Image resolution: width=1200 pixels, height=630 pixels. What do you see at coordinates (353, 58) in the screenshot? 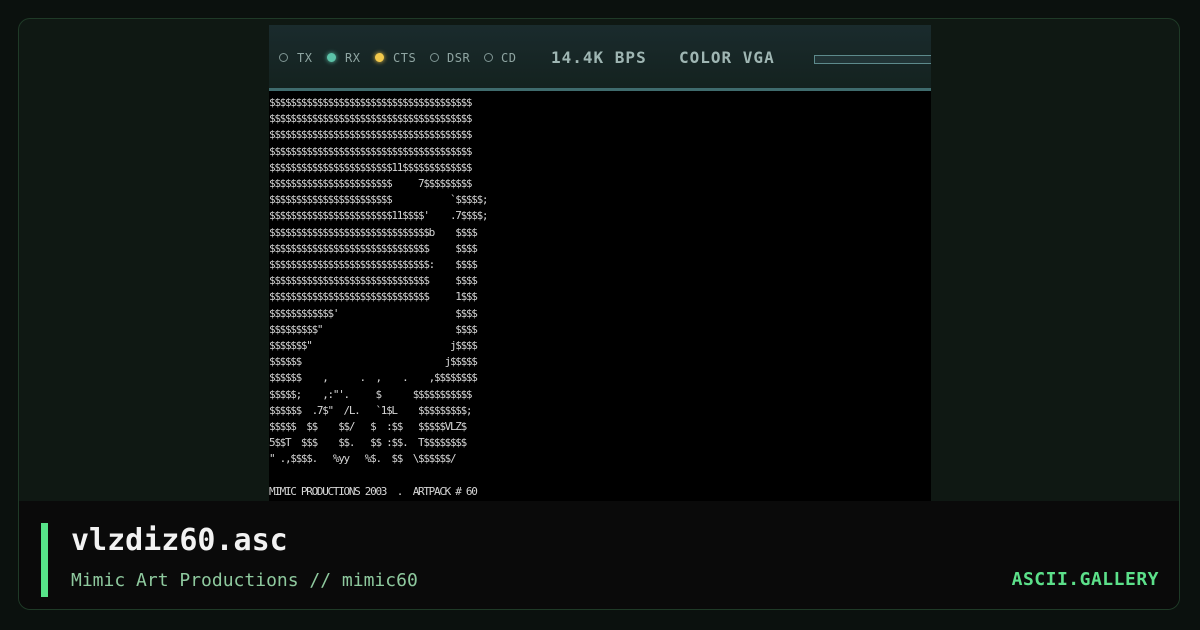
I see `rx-label: RX` at bounding box center [353, 58].